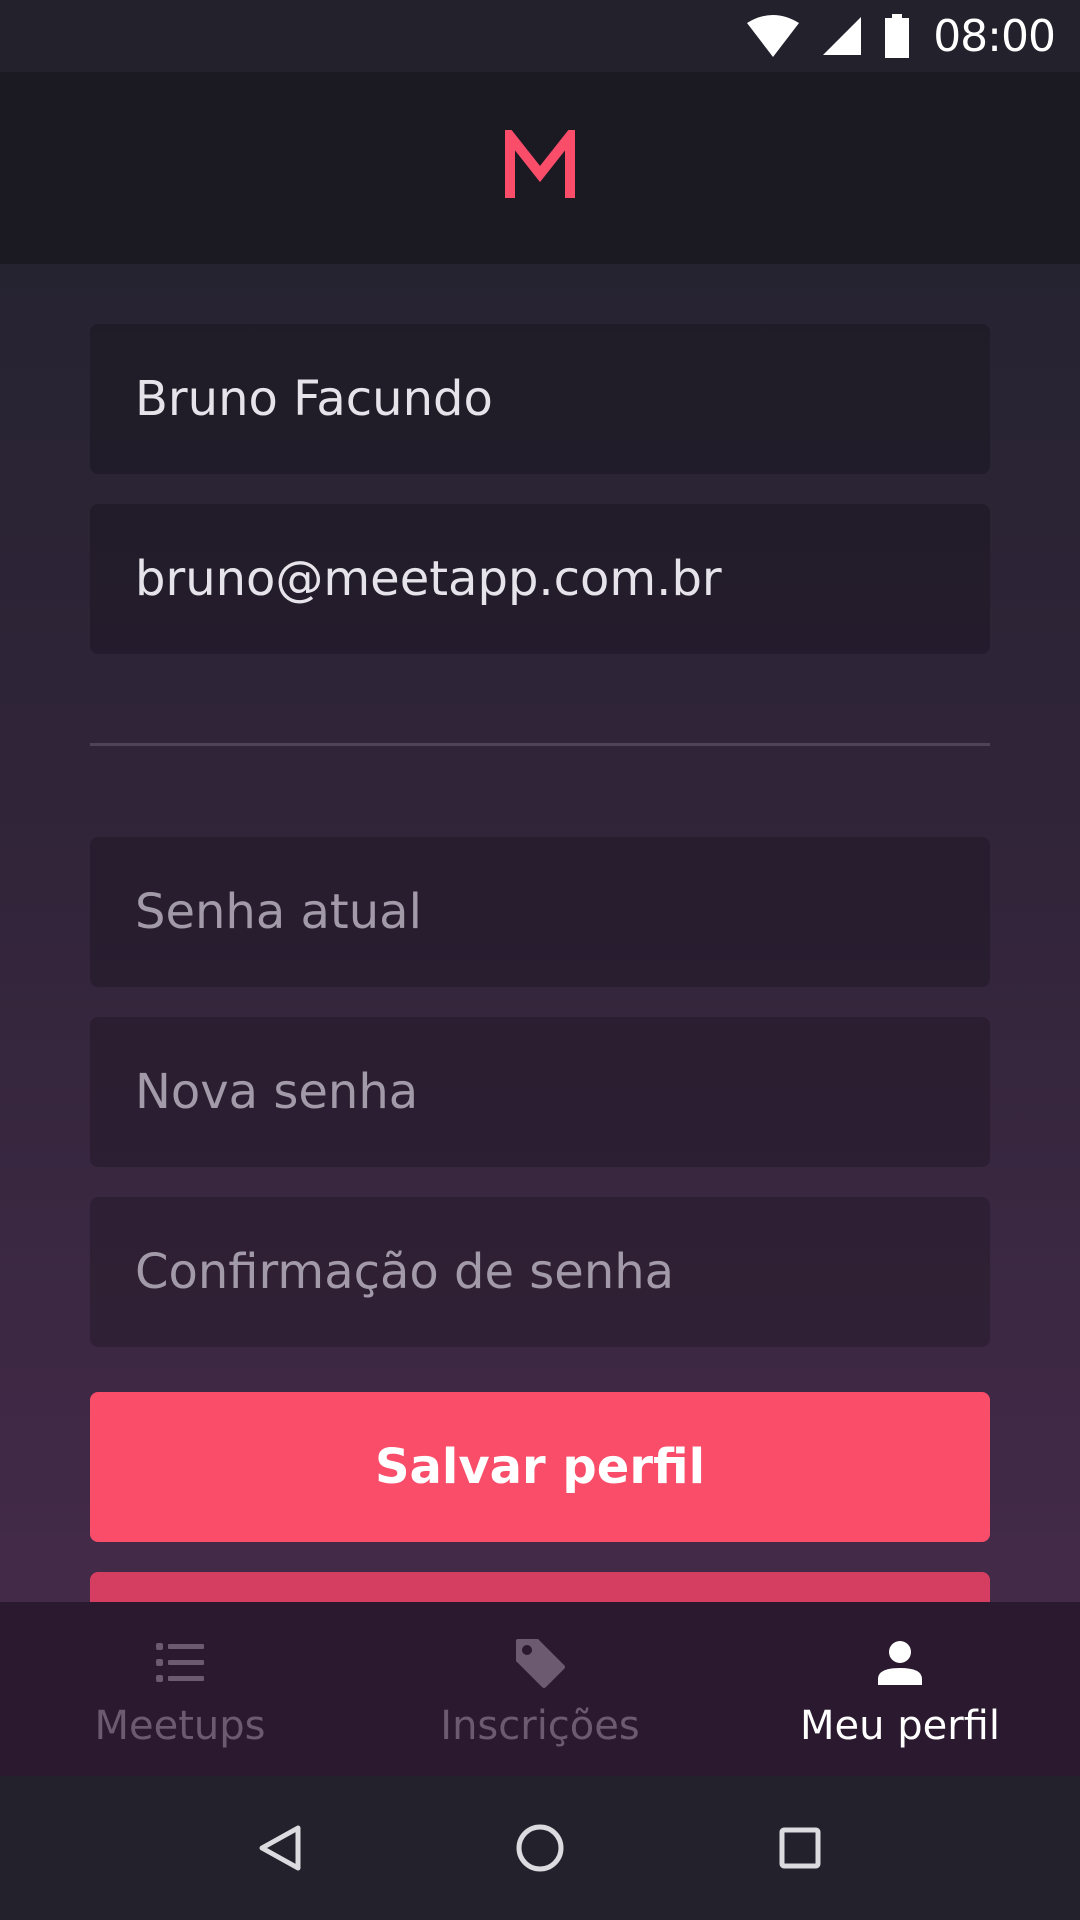 Image resolution: width=1080 pixels, height=1920 pixels. Describe the element at coordinates (280, 1848) in the screenshot. I see `back-icon` at that location.